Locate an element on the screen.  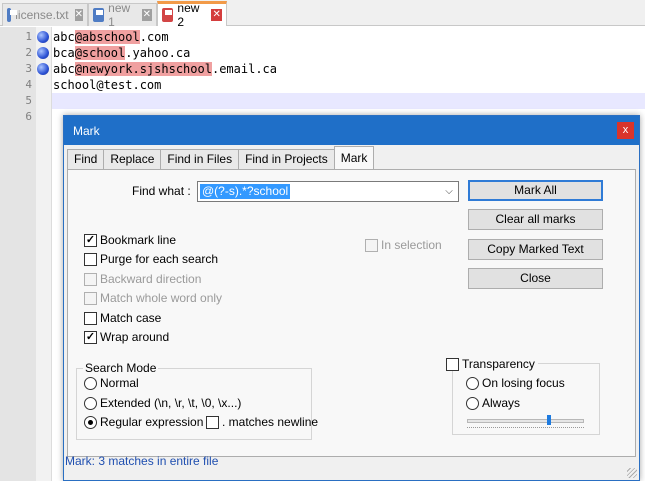
chevron-down-icon: ⌵ is located at coordinates (449, 191).